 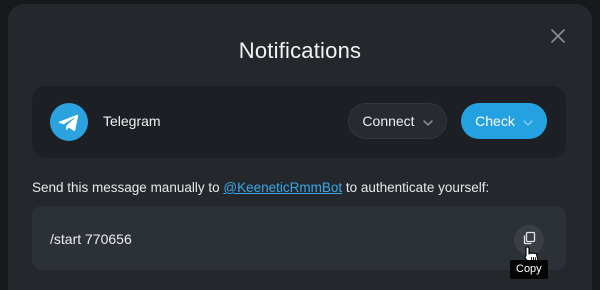 I want to click on copy-tooltip: Copy, so click(x=529, y=269).